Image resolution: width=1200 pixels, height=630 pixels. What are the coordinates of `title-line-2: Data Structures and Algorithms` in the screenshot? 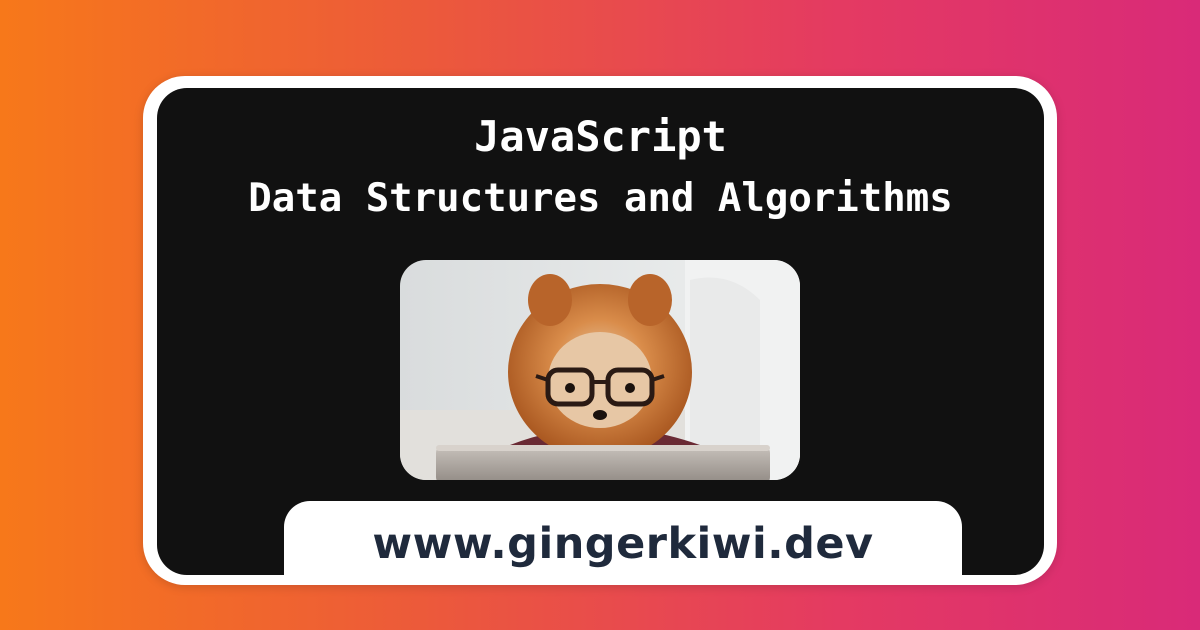 It's located at (600, 198).